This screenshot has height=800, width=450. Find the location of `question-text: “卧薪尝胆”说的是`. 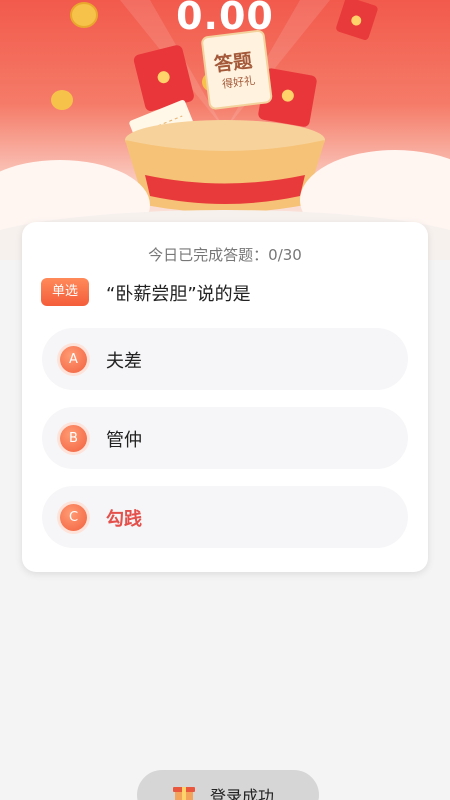

question-text: “卧薪尝胆”说的是 is located at coordinates (178, 294).